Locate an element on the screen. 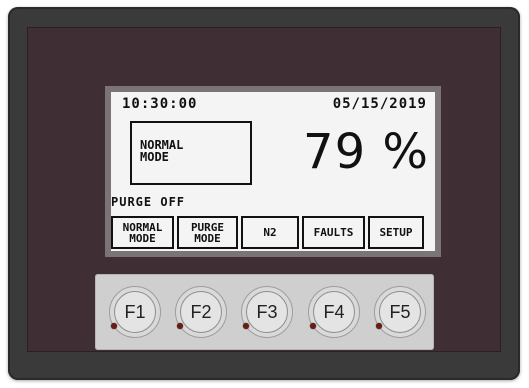  f5-button: F5 is located at coordinates (400, 312).